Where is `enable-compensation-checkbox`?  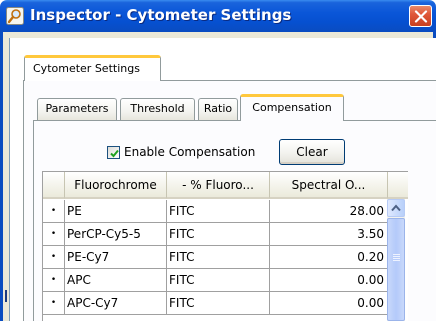
enable-compensation-checkbox is located at coordinates (113, 152).